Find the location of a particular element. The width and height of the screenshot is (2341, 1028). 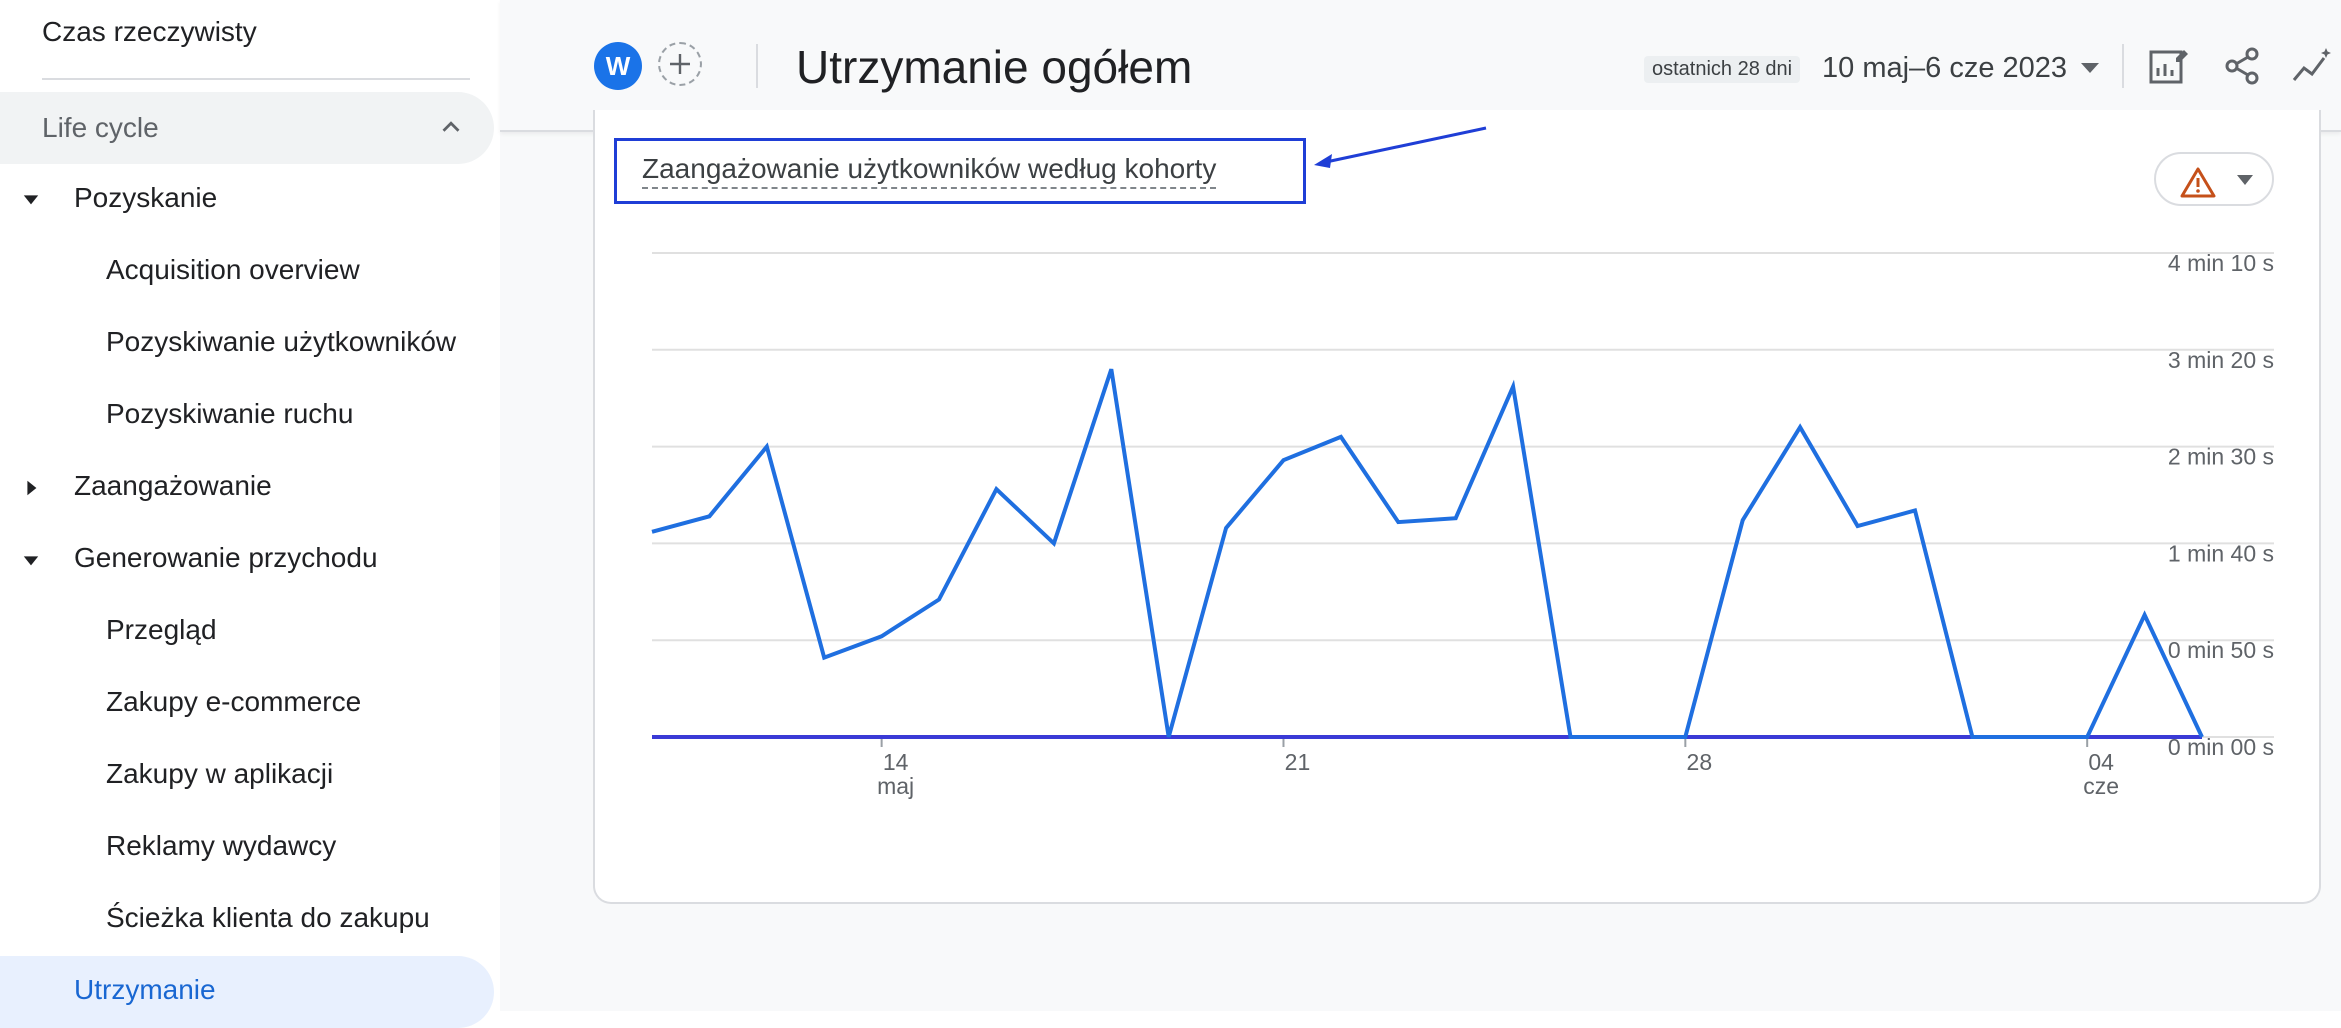

x-tick-label: 21 is located at coordinates (1298, 762).